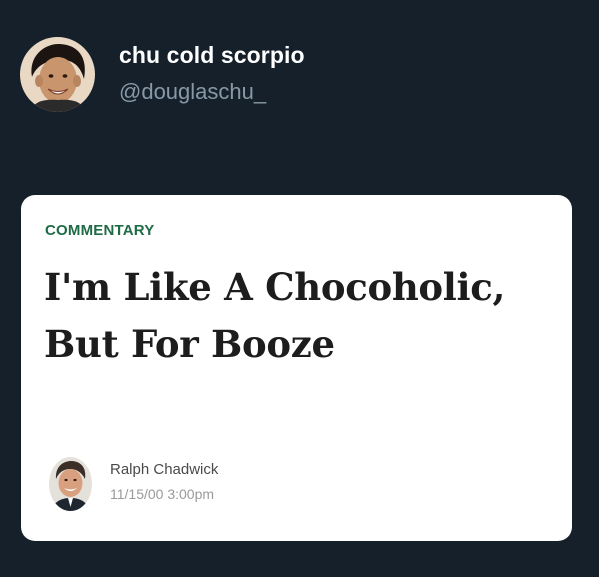 The width and height of the screenshot is (599, 577). Describe the element at coordinates (70, 484) in the screenshot. I see `author-photo-icon` at that location.